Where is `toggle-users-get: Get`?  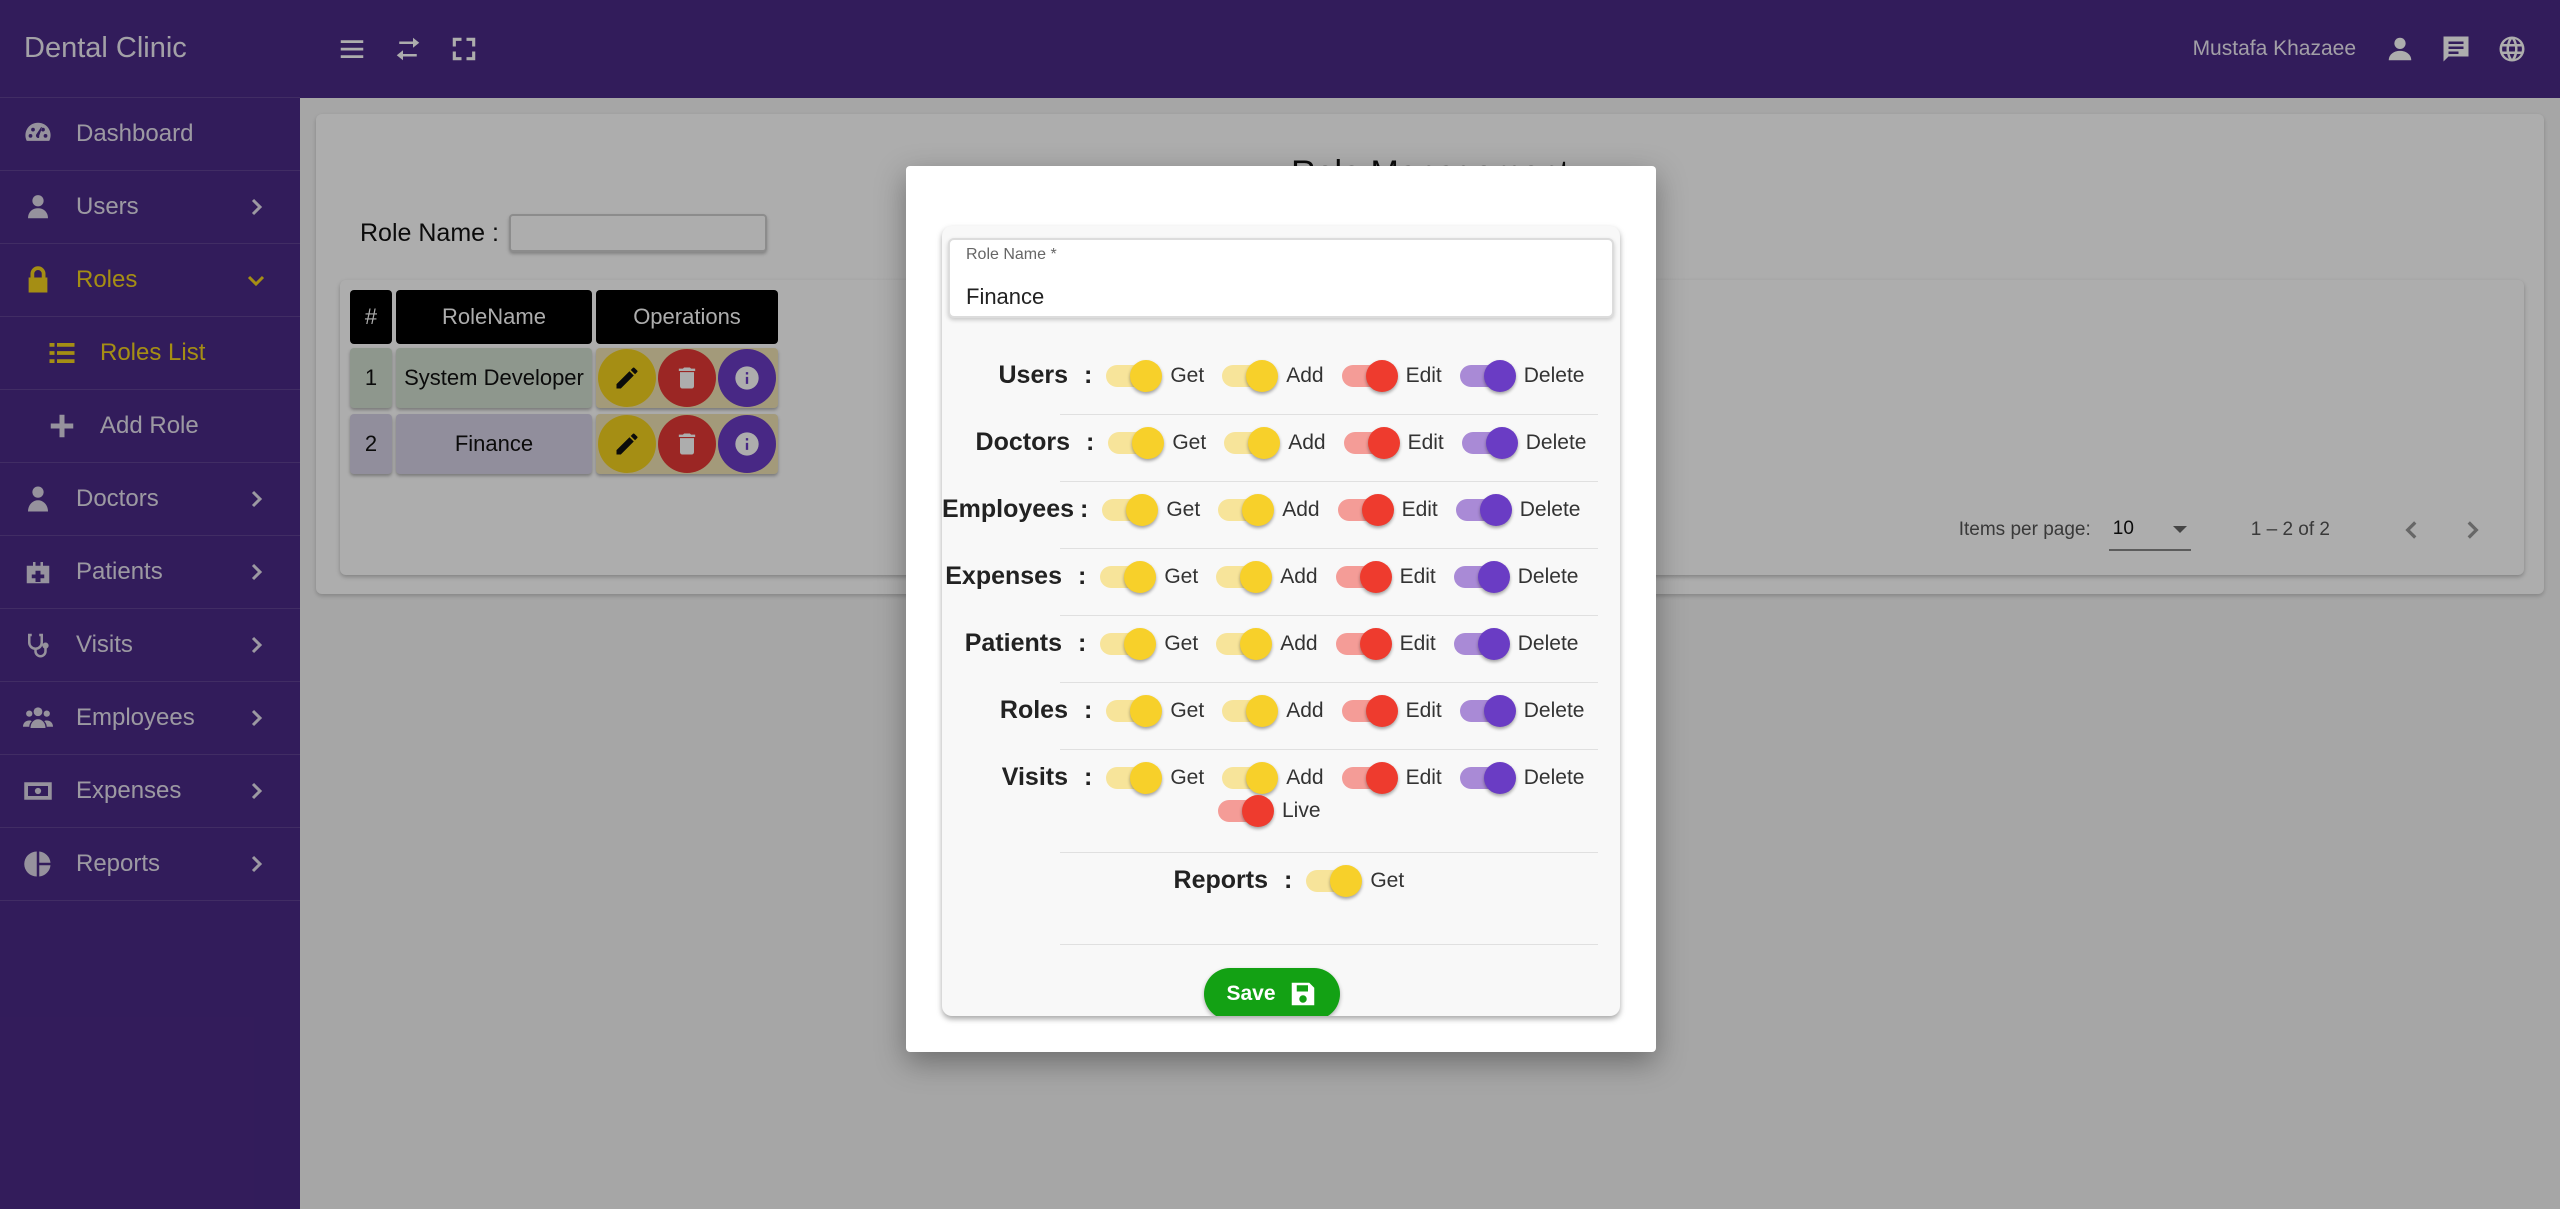 toggle-users-get: Get is located at coordinates (1155, 375).